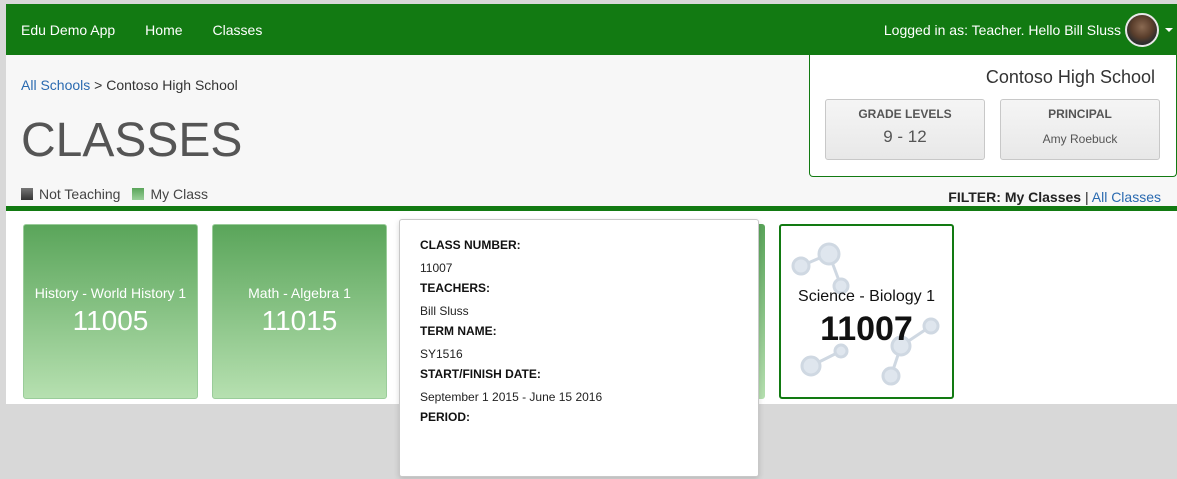 The width and height of the screenshot is (1177, 479). What do you see at coordinates (455, 288) in the screenshot?
I see `teachers-label: TEACHERS:` at bounding box center [455, 288].